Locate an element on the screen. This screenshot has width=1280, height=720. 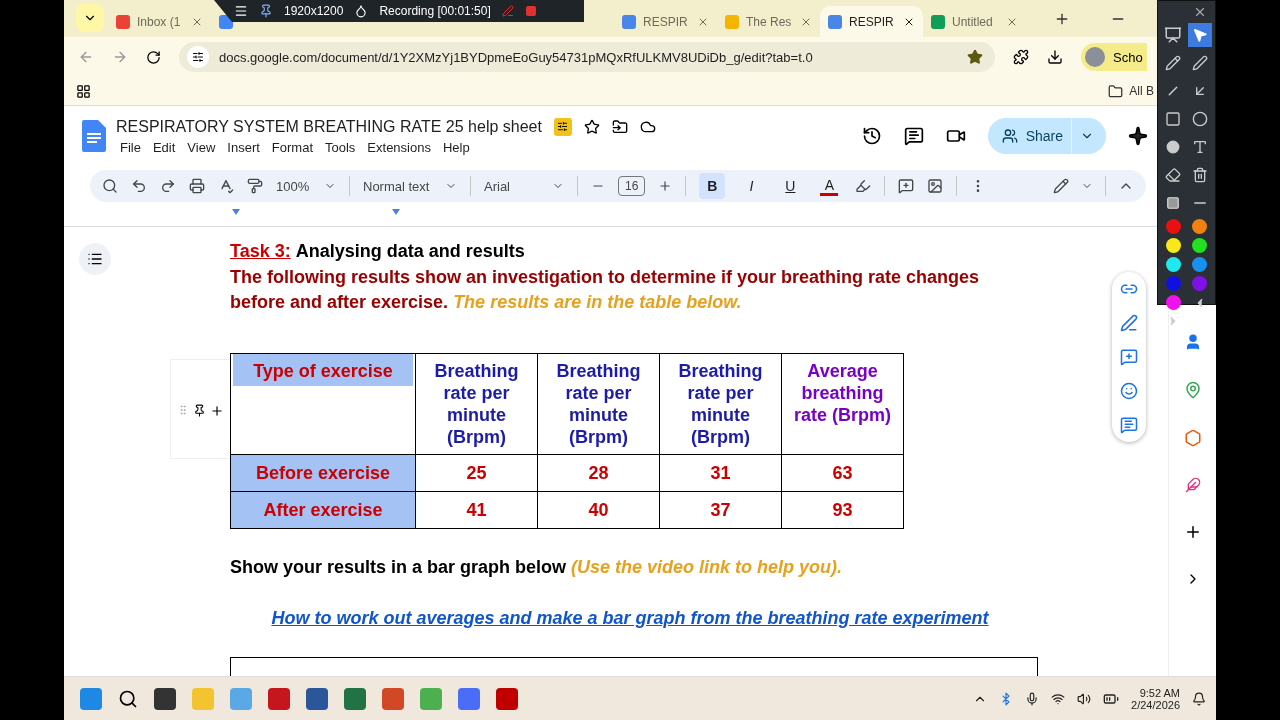
prompt-text: Show your results in a bar graph below (Use the video link to help you). is located at coordinates (537, 567).